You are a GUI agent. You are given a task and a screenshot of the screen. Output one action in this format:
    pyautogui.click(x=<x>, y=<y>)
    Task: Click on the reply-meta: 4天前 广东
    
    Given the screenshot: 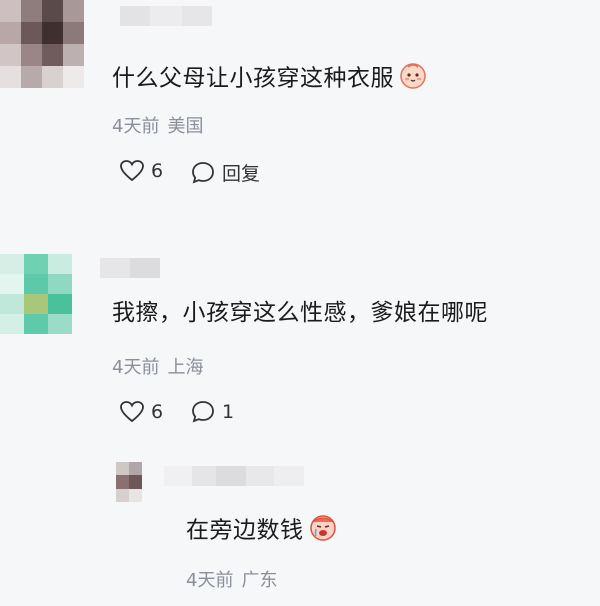 What is the action you would take?
    pyautogui.click(x=231, y=579)
    